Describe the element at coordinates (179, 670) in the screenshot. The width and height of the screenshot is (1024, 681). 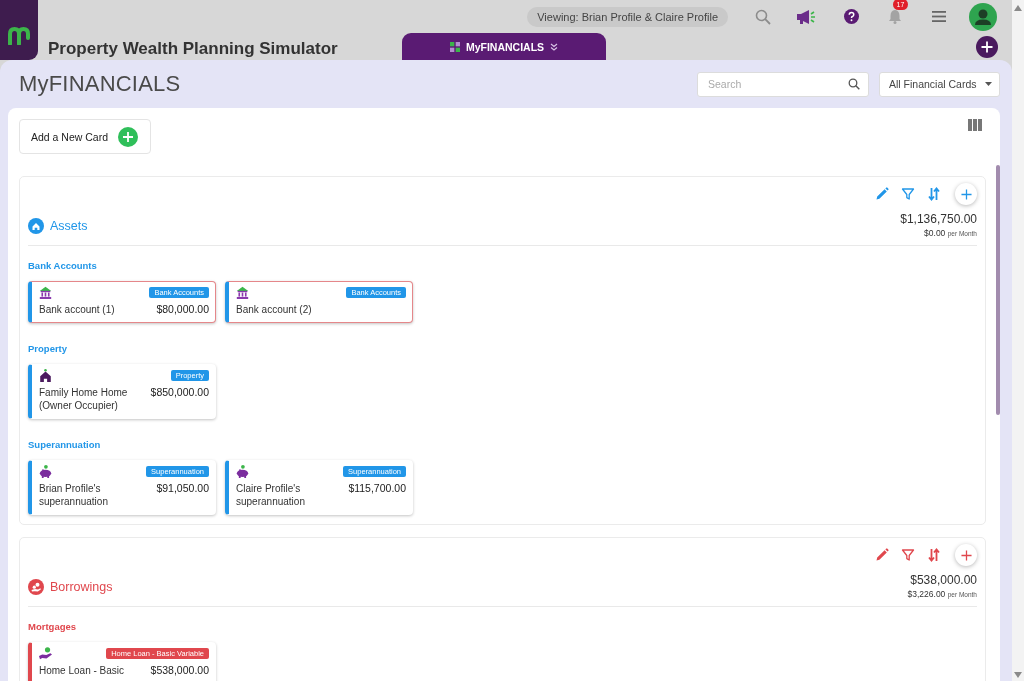
I see `card-value: $538,000.00` at that location.